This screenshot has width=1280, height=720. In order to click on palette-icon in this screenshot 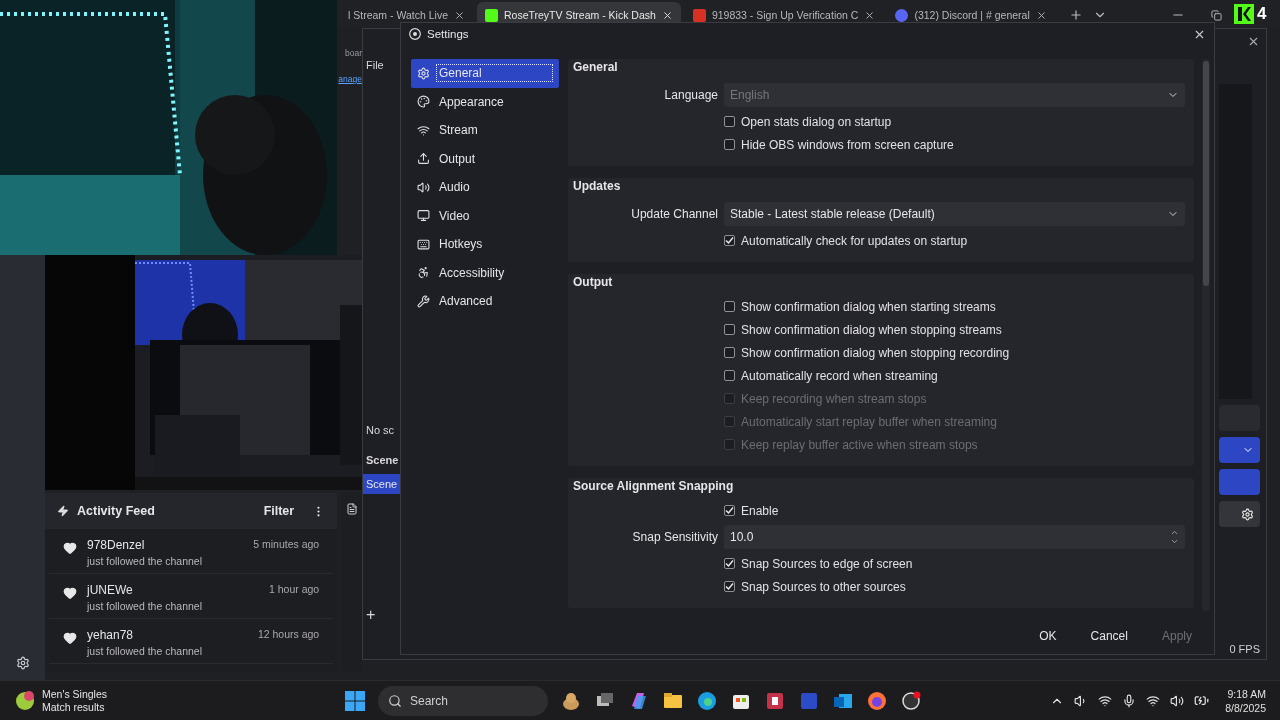, I will do `click(423, 102)`.